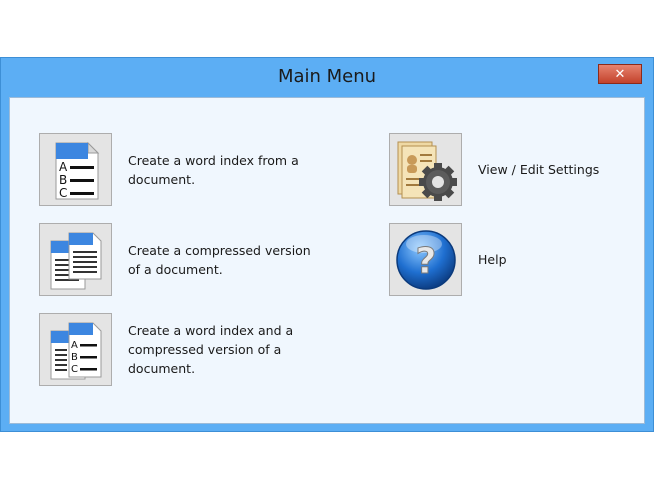 This screenshot has width=654, height=491. I want to click on settings-button, so click(425, 169).